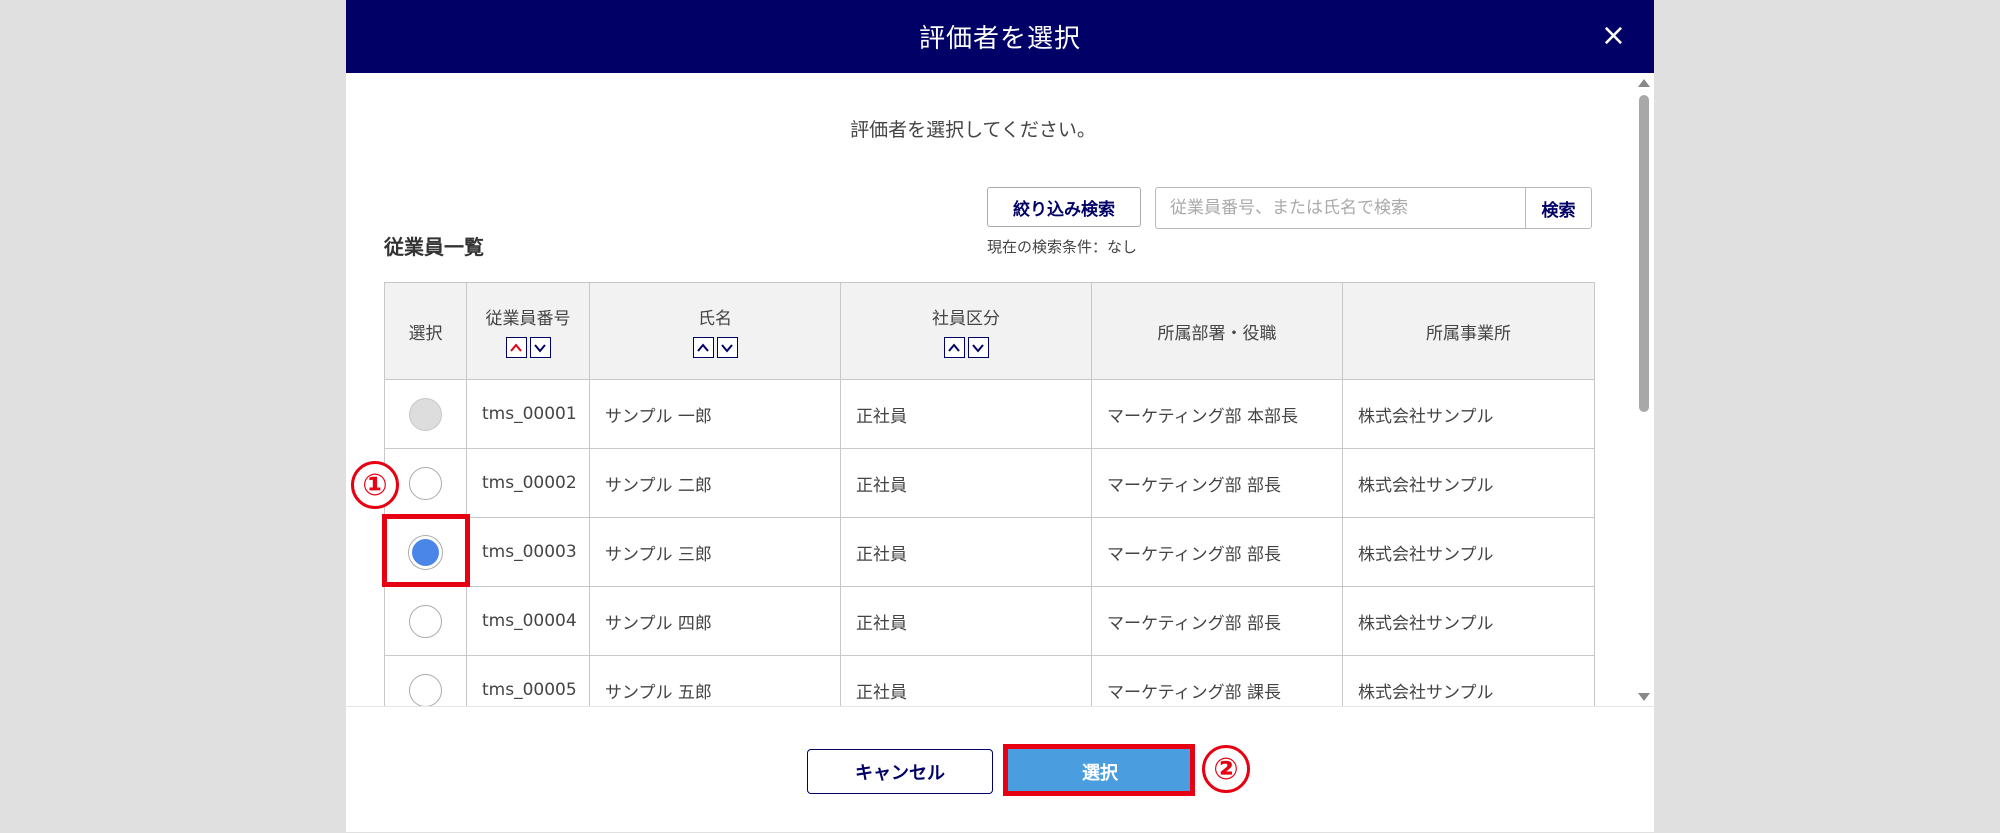 This screenshot has height=833, width=2000. What do you see at coordinates (1558, 208) in the screenshot?
I see `search-button: 検索` at bounding box center [1558, 208].